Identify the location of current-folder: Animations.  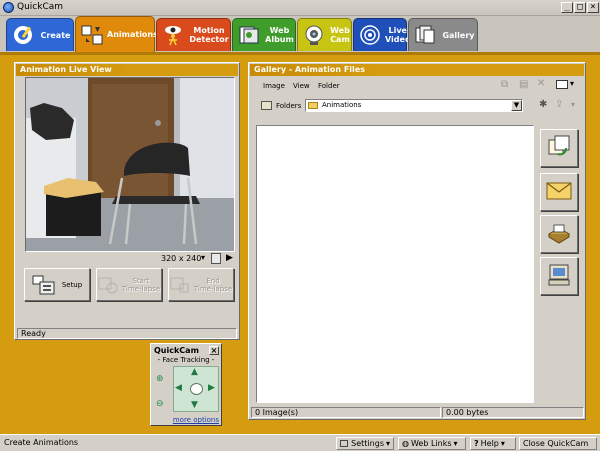
(342, 105).